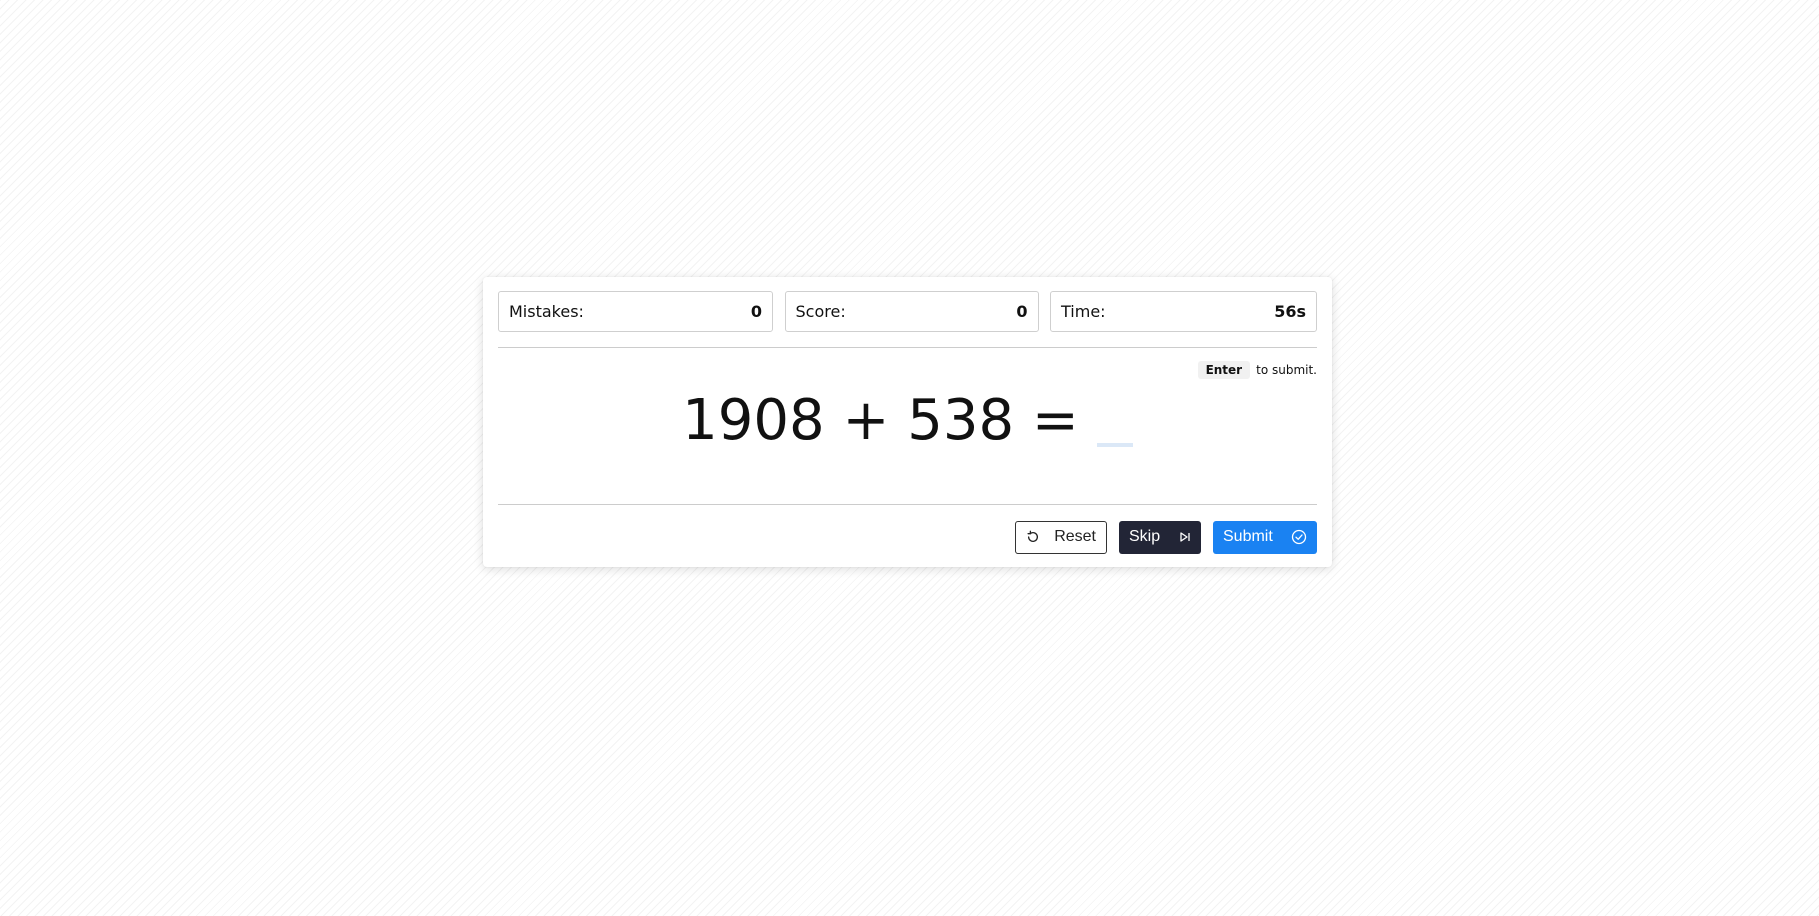 The image size is (1819, 916). Describe the element at coordinates (1290, 311) in the screenshot. I see `time-value: 56s` at that location.